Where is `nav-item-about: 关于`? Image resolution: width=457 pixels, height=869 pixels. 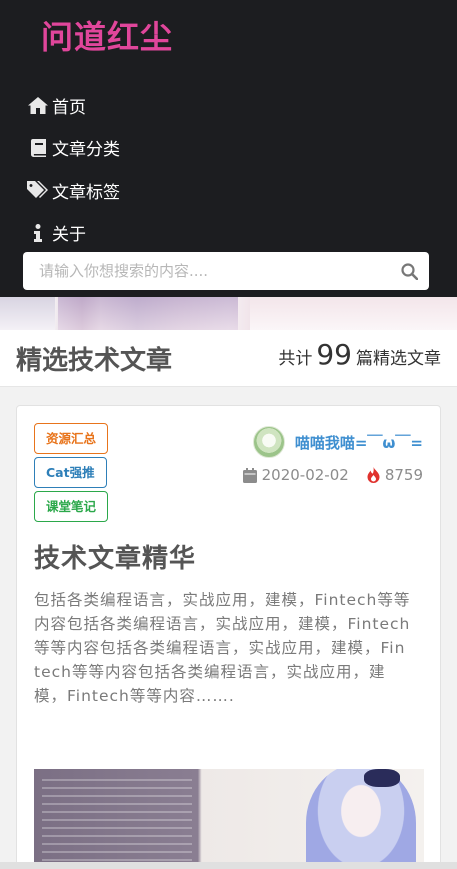 nav-item-about: 关于 is located at coordinates (72, 233).